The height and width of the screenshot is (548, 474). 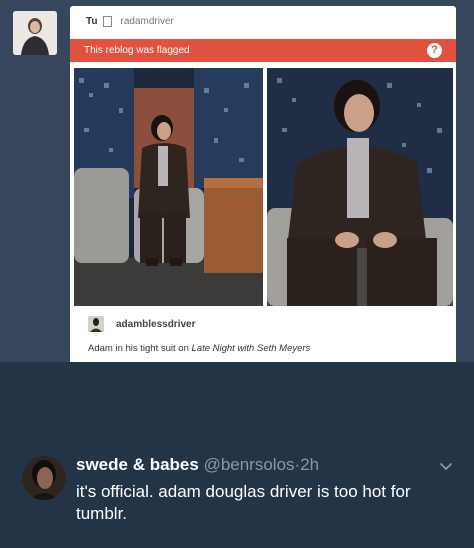 I want to click on reblog-attribution: adamblessdriver, so click(x=142, y=324).